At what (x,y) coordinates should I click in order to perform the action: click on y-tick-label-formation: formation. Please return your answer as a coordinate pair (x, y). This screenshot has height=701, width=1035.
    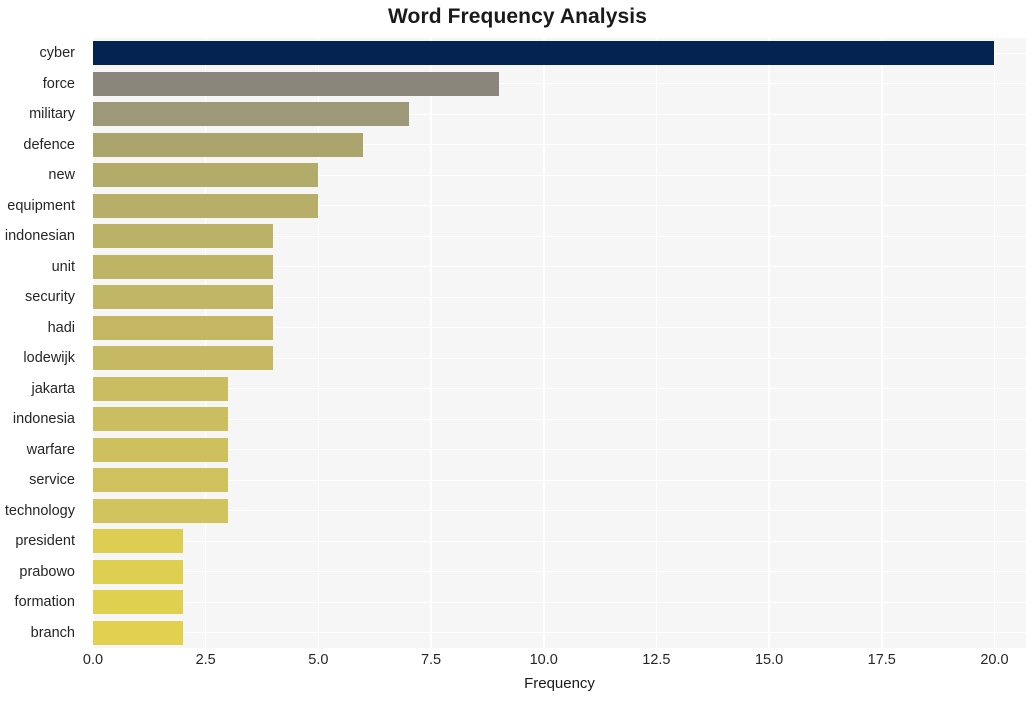
    Looking at the image, I should click on (44, 602).